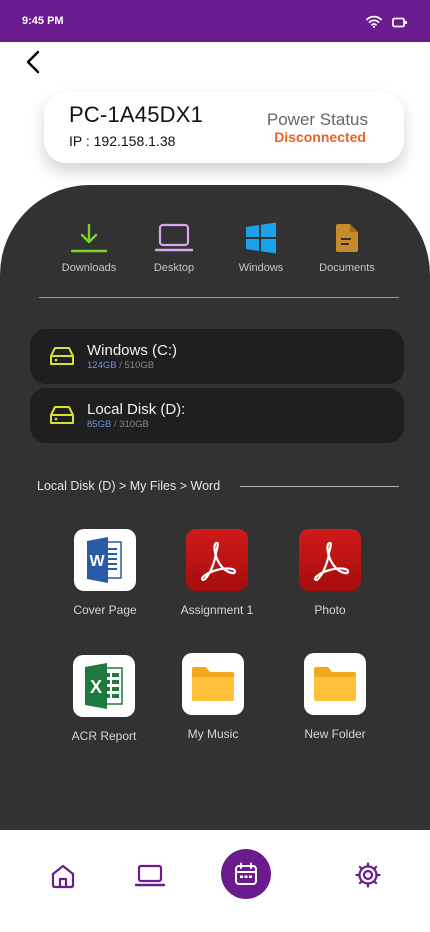 The image size is (430, 932). I want to click on power-status-label: Power Status, so click(317, 119).